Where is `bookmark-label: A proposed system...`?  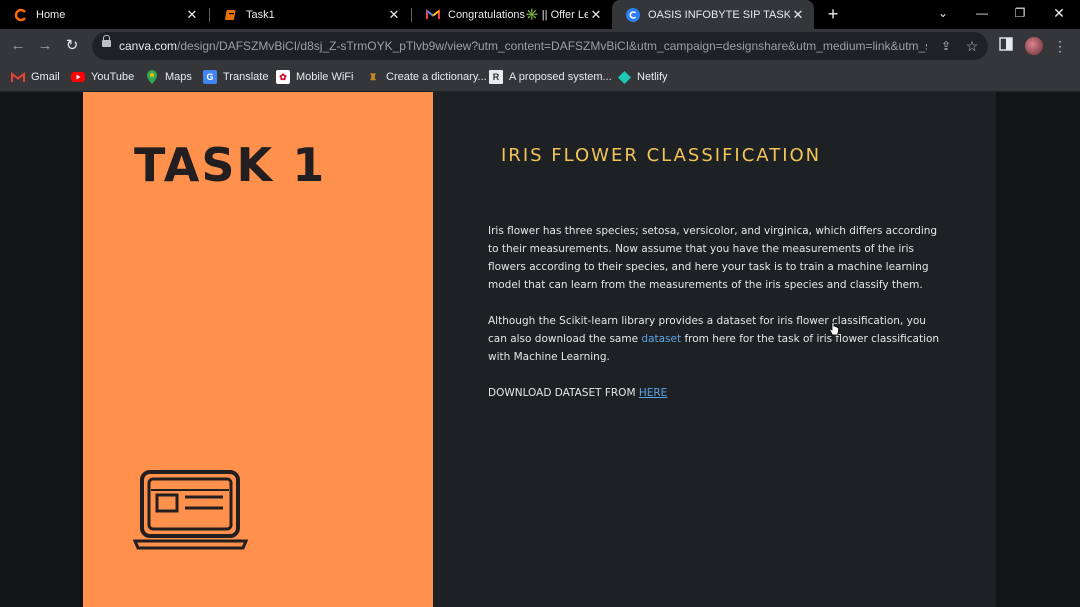 bookmark-label: A proposed system... is located at coordinates (560, 77).